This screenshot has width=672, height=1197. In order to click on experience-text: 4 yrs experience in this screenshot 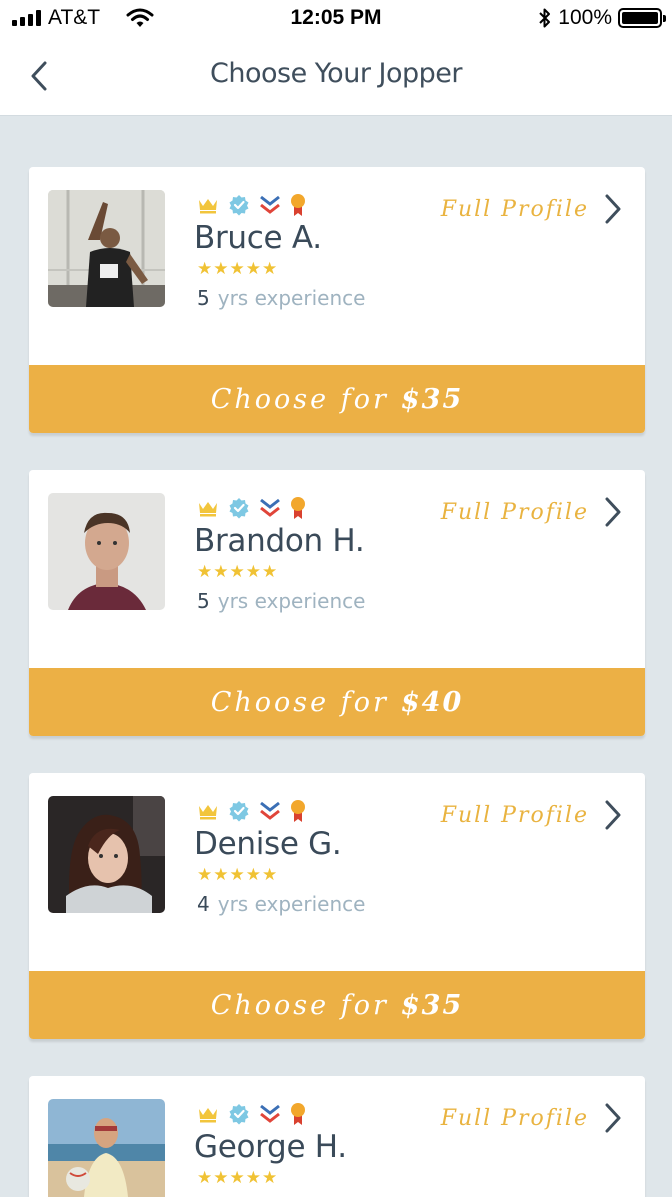, I will do `click(281, 904)`.